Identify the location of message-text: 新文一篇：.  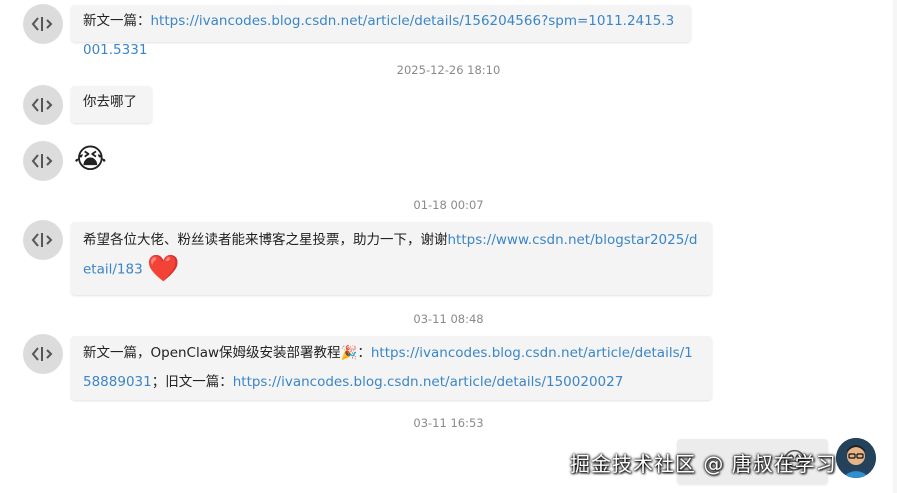
(117, 21).